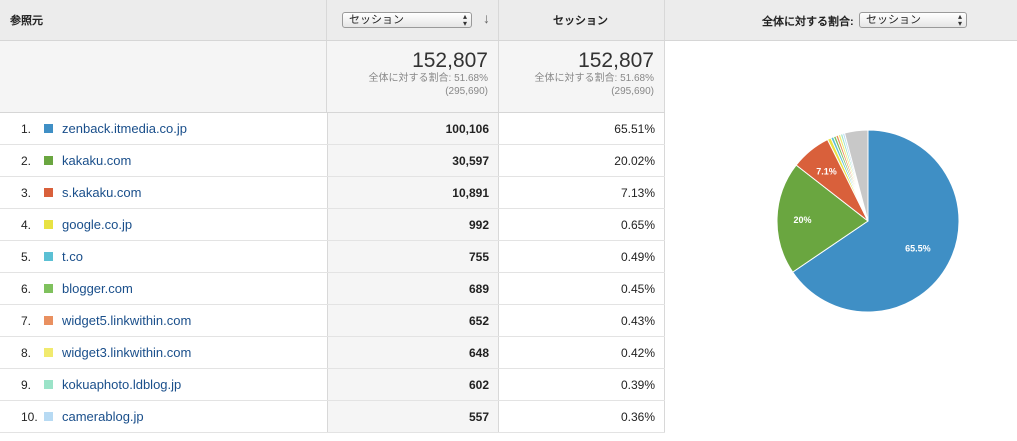  Describe the element at coordinates (582, 416) in the screenshot. I see `percent-value: 0.36%` at that location.